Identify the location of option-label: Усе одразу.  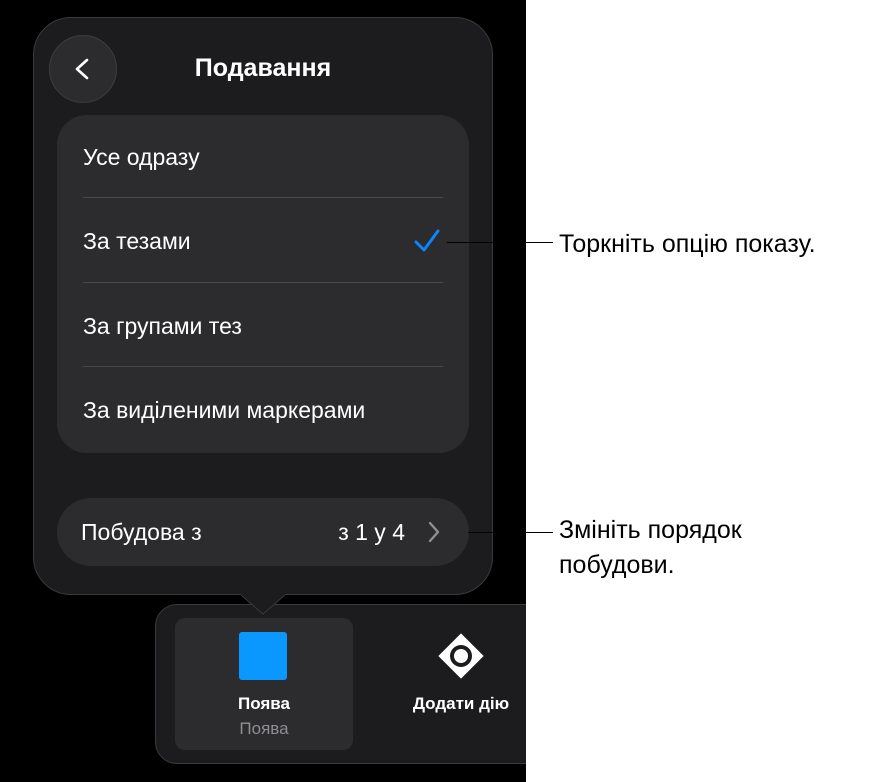
(141, 157).